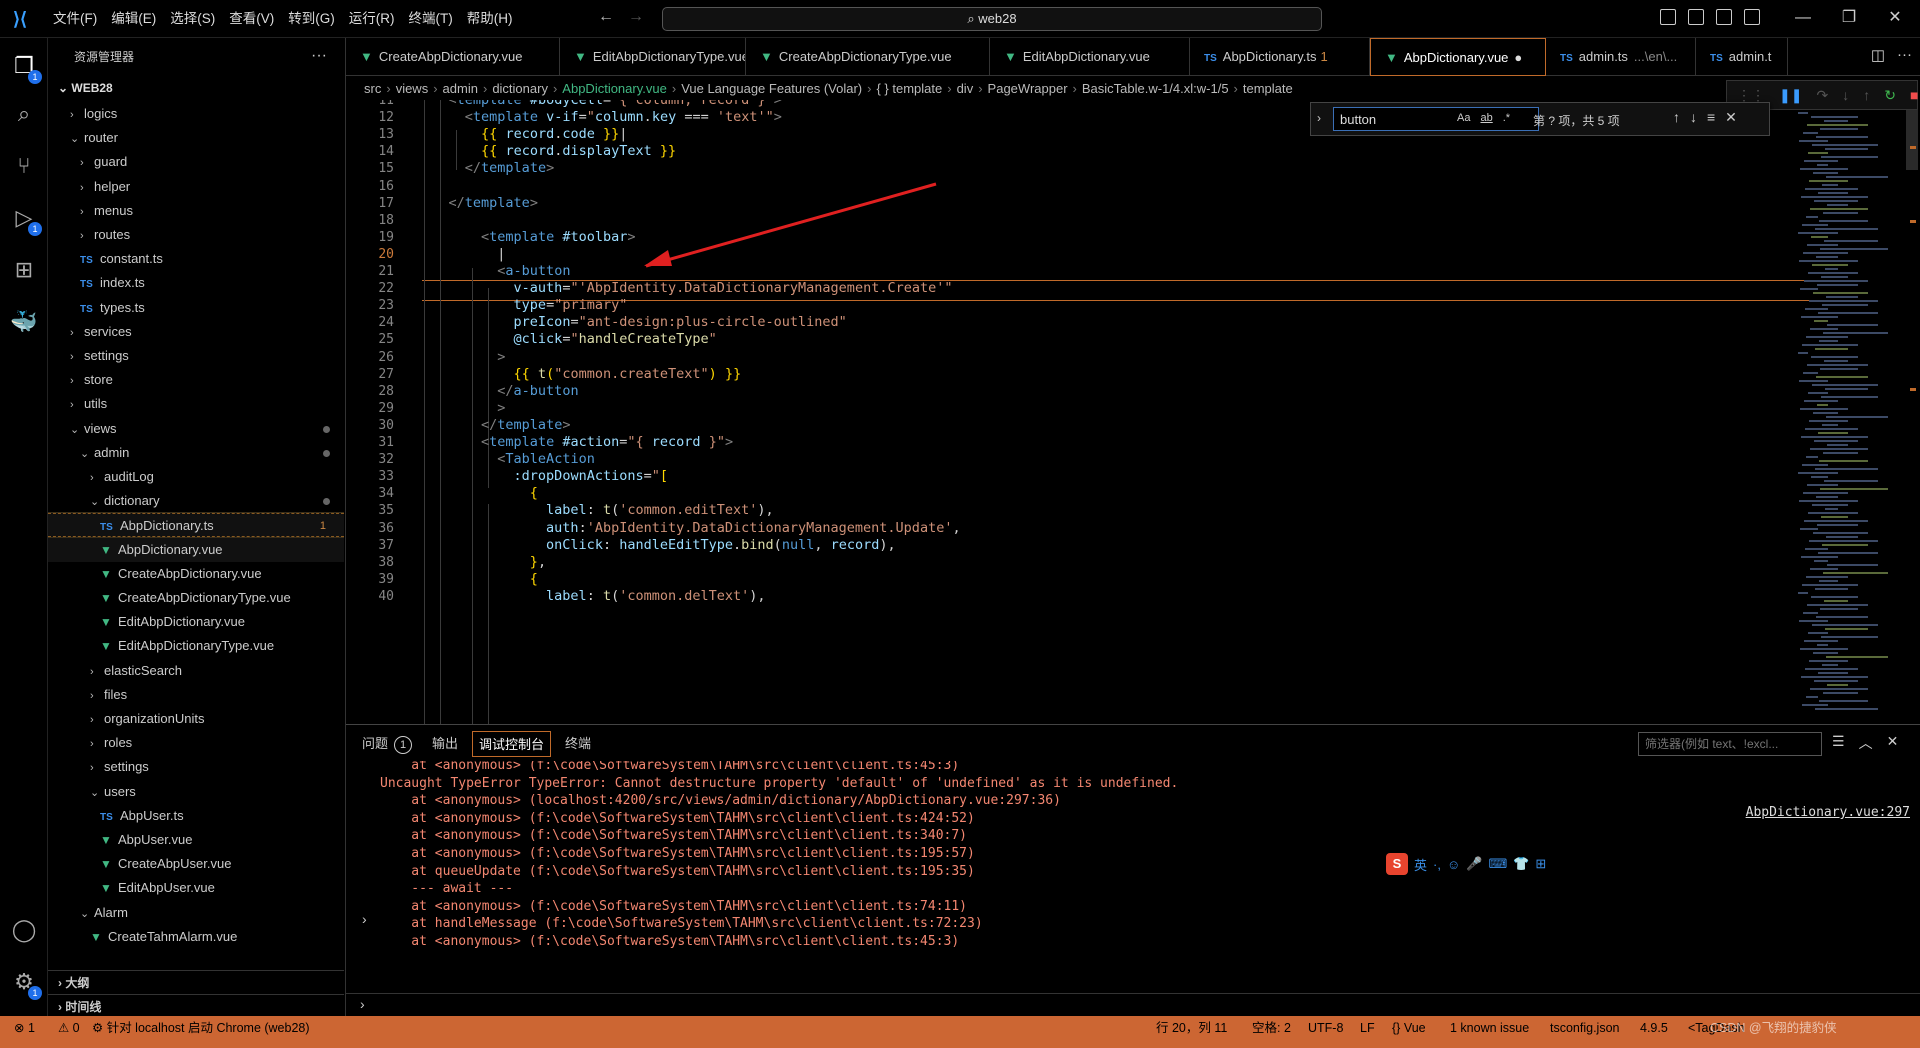  Describe the element at coordinates (1696, 17) in the screenshot. I see `toggle-panel-icon` at that location.